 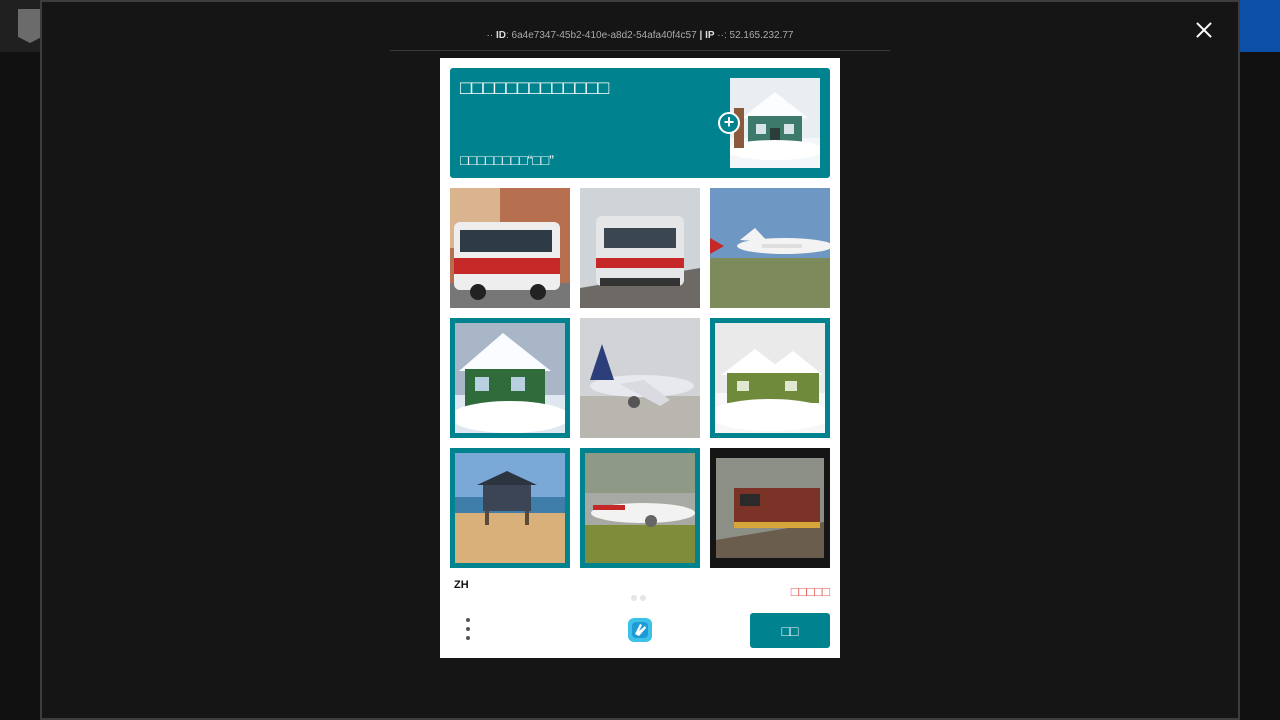 I want to click on more-options-icon, so click(x=468, y=631).